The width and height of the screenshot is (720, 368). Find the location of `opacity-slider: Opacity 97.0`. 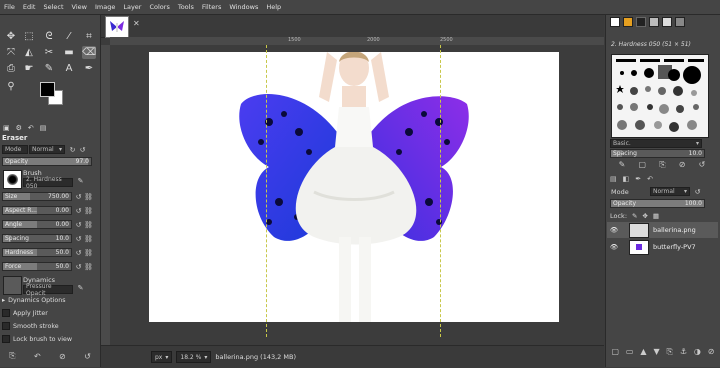

opacity-slider: Opacity 97.0 is located at coordinates (47, 161).